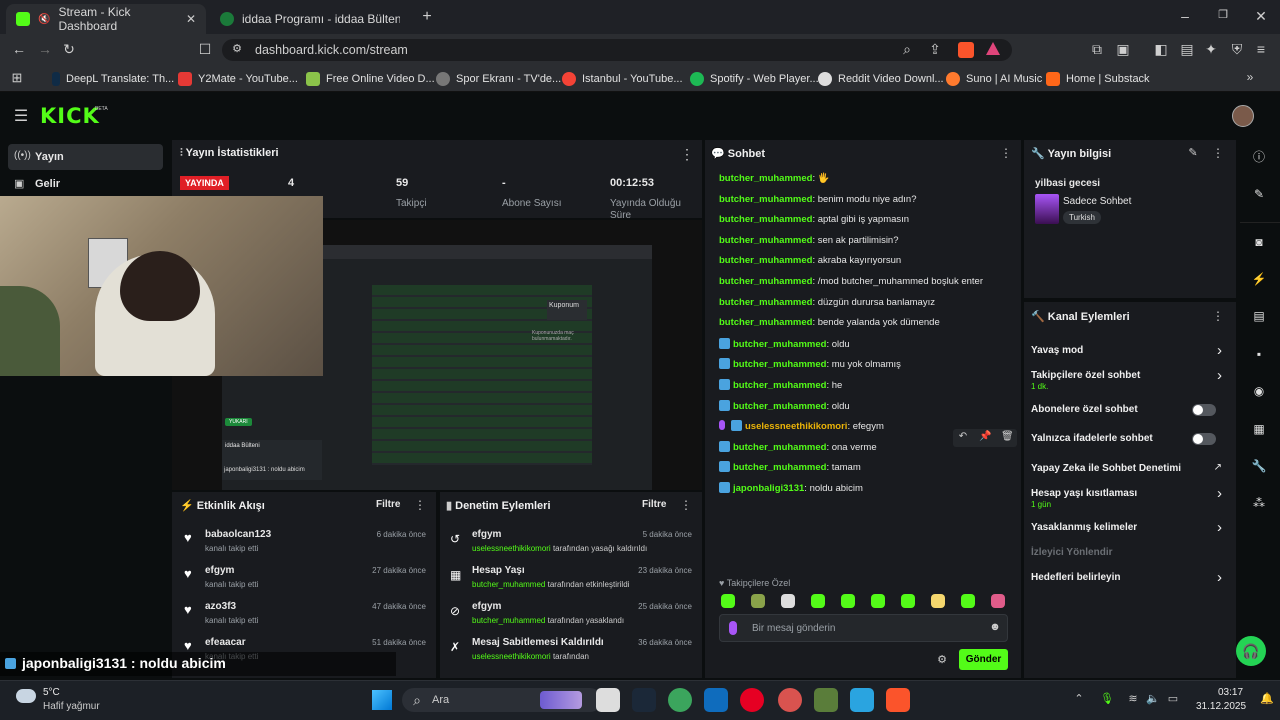  Describe the element at coordinates (1259, 157) in the screenshot. I see `info-icon: ⓘ` at that location.